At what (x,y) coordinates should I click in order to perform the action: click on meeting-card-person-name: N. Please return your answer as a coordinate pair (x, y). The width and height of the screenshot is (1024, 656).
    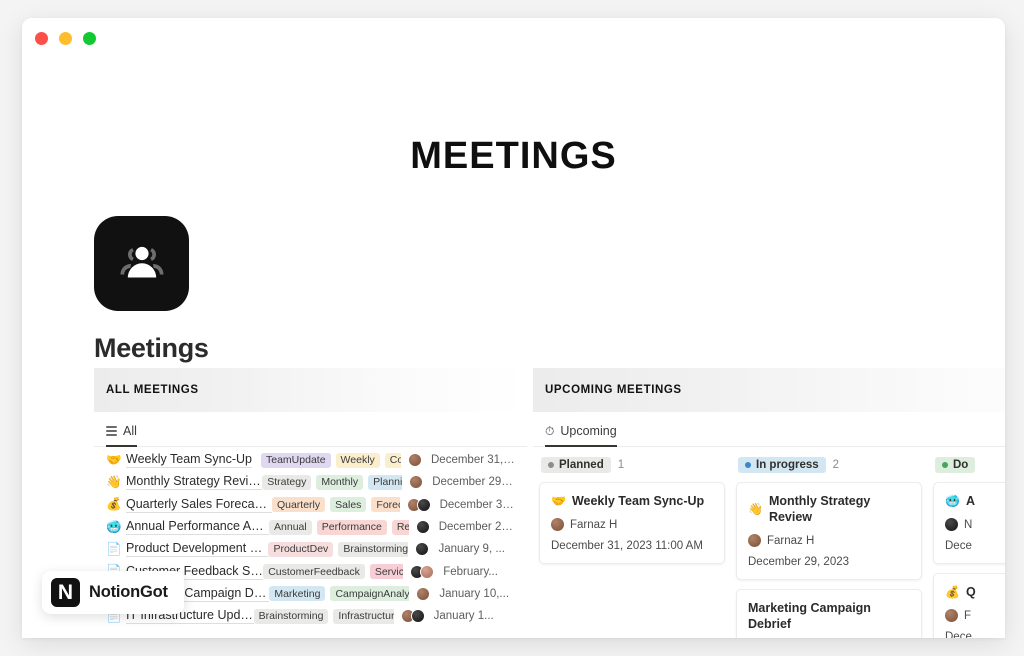
    Looking at the image, I should click on (968, 524).